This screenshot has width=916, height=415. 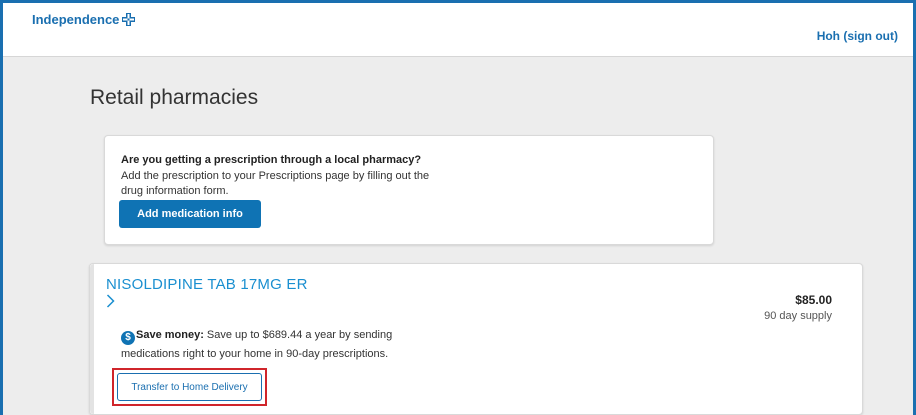 I want to click on highlight-box: Transfer to Home Delivery, so click(x=189, y=387).